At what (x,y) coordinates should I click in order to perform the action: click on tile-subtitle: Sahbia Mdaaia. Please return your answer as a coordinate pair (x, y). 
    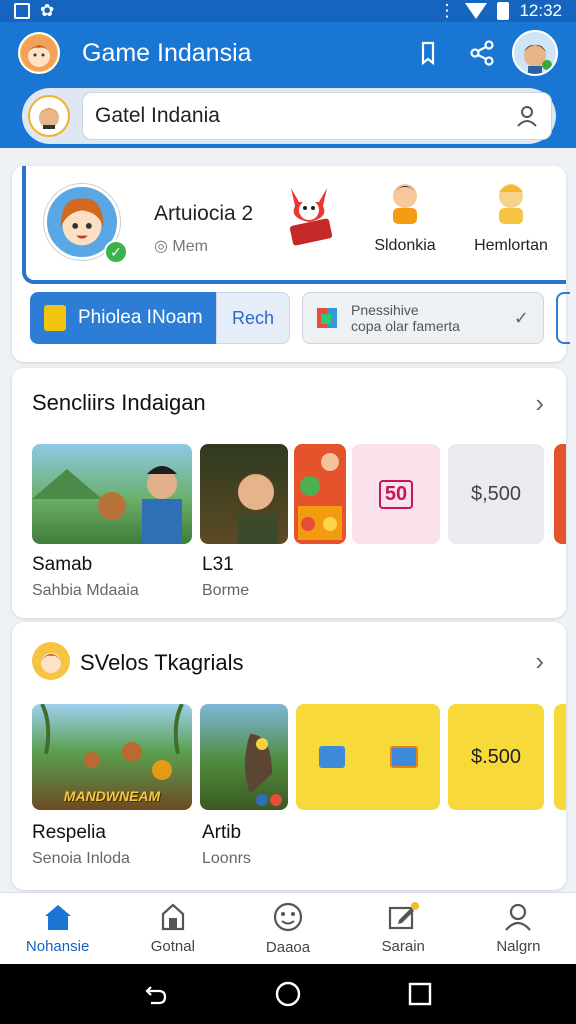
    Looking at the image, I should click on (85, 590).